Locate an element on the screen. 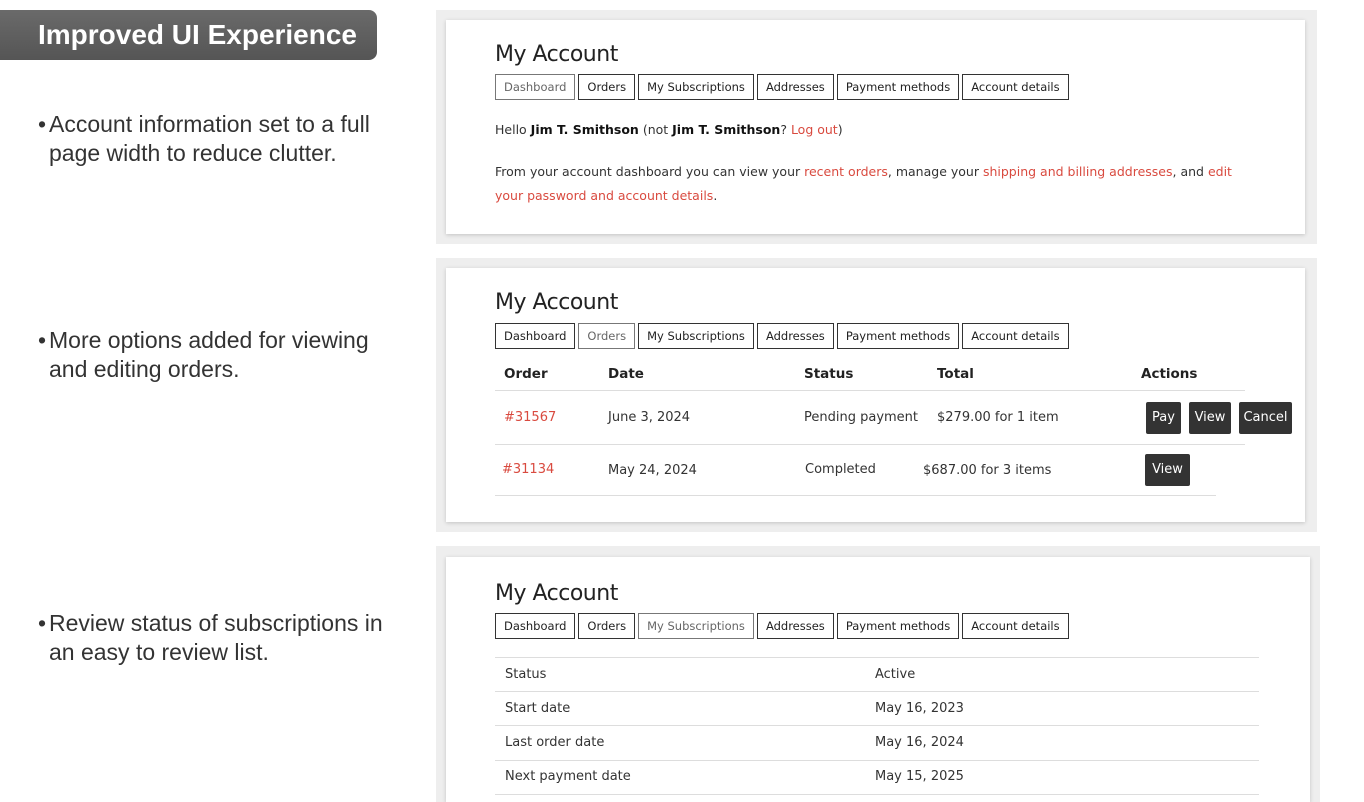 The width and height of the screenshot is (1364, 802). logout-link: Log out is located at coordinates (814, 129).